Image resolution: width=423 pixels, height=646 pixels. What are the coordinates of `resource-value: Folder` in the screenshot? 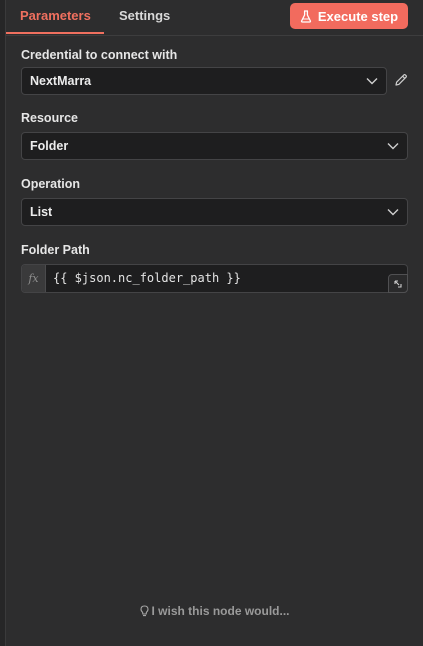 It's located at (49, 146).